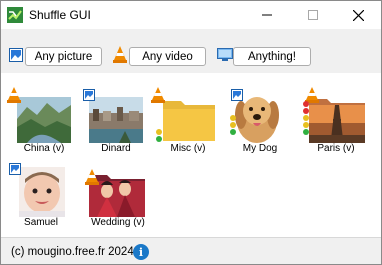  What do you see at coordinates (116, 198) in the screenshot?
I see `grid-item-wedding: Wedding (v)` at bounding box center [116, 198].